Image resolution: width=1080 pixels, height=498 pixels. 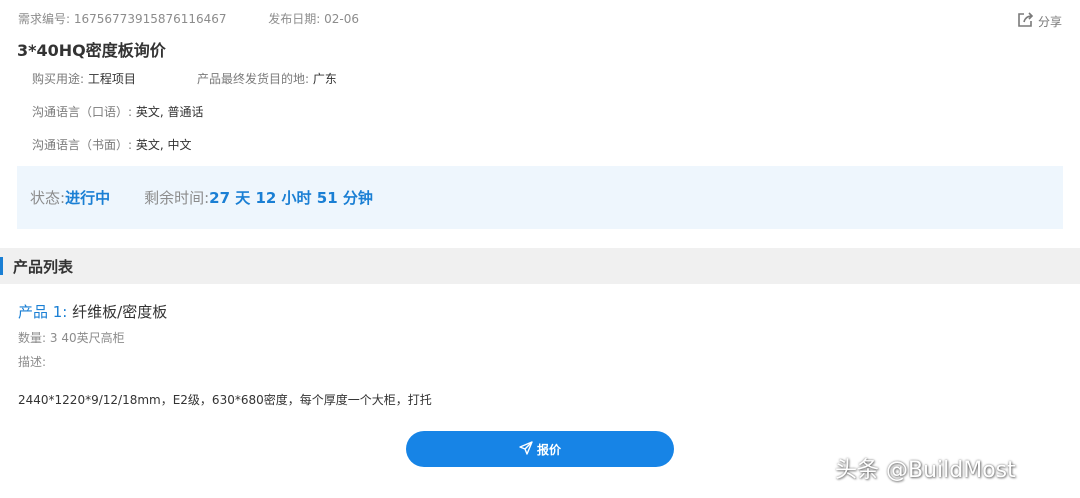 I want to click on purpose-label: 购买用途:, so click(x=58, y=79).